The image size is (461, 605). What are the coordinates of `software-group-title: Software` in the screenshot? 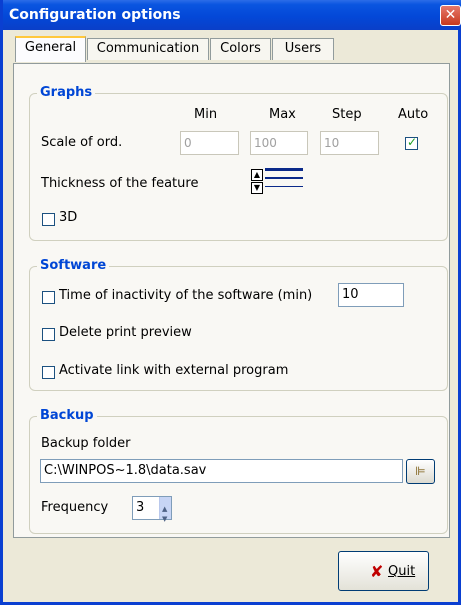 It's located at (73, 265).